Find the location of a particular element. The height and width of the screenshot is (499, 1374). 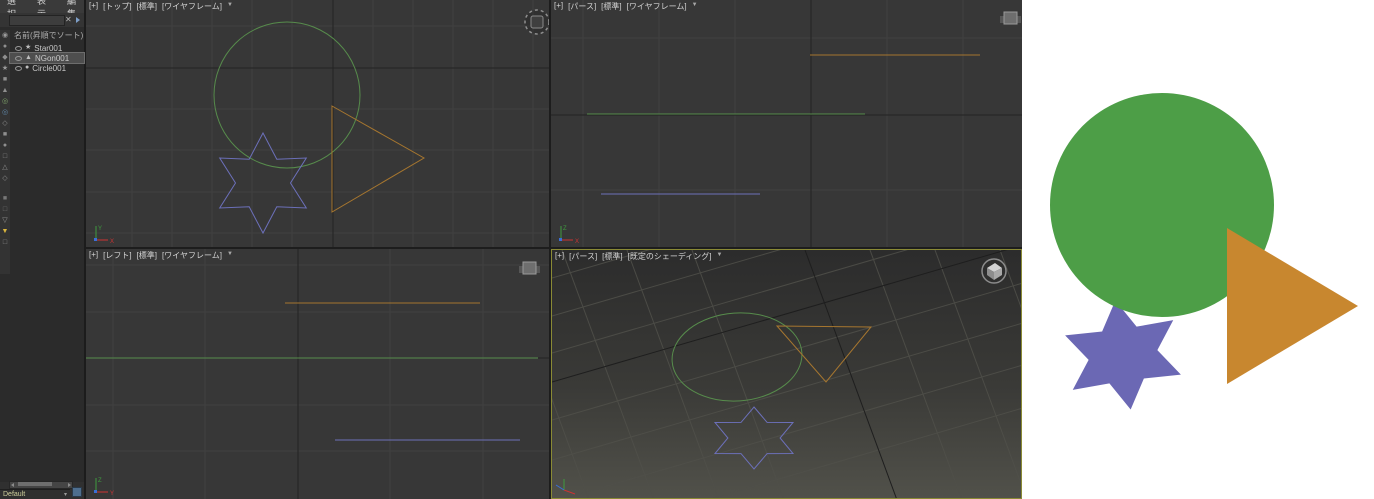

lights-filter-icon: ★ is located at coordinates (5, 69).